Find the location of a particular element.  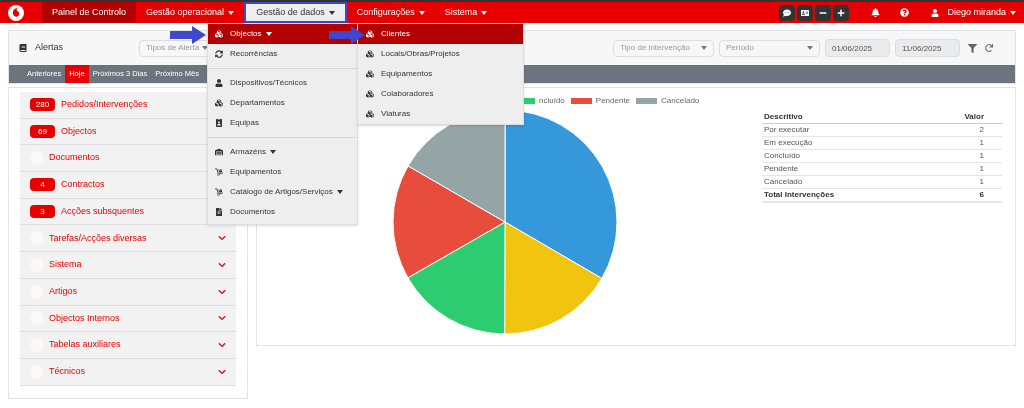

bell-icon is located at coordinates (876, 12).